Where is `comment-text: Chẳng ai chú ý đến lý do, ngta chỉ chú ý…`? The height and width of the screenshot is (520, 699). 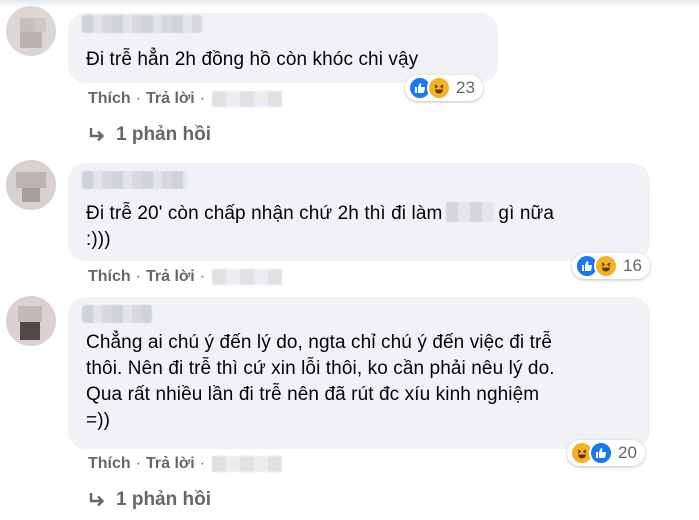 comment-text: Chẳng ai chú ý đến lý do, ngta chỉ chú ý… is located at coordinates (320, 381).